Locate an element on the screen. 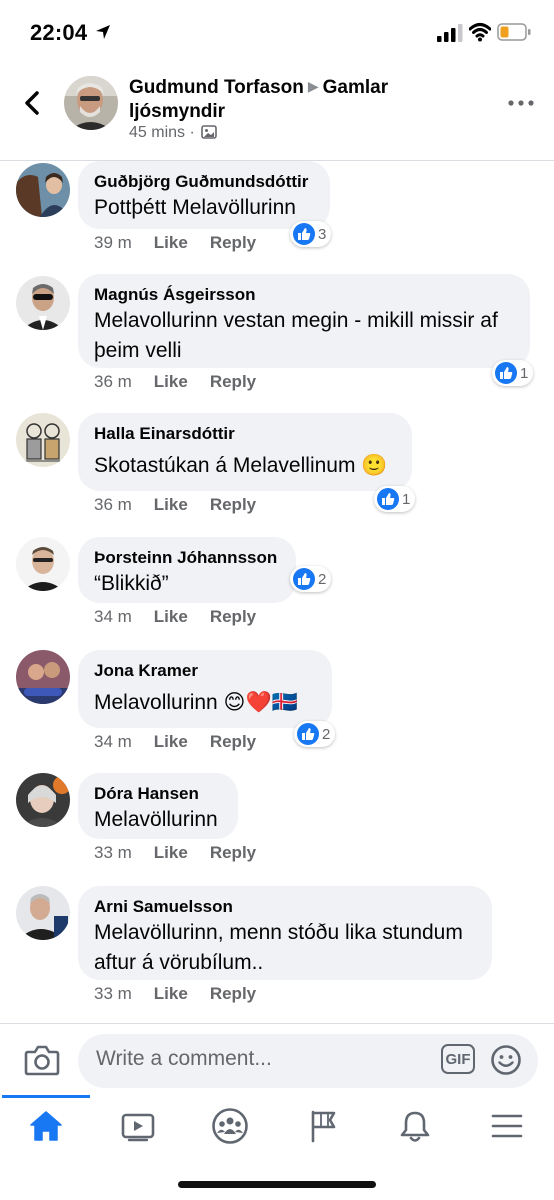 Image resolution: width=554 pixels, height=1200 pixels. emoji-icon is located at coordinates (506, 1060).